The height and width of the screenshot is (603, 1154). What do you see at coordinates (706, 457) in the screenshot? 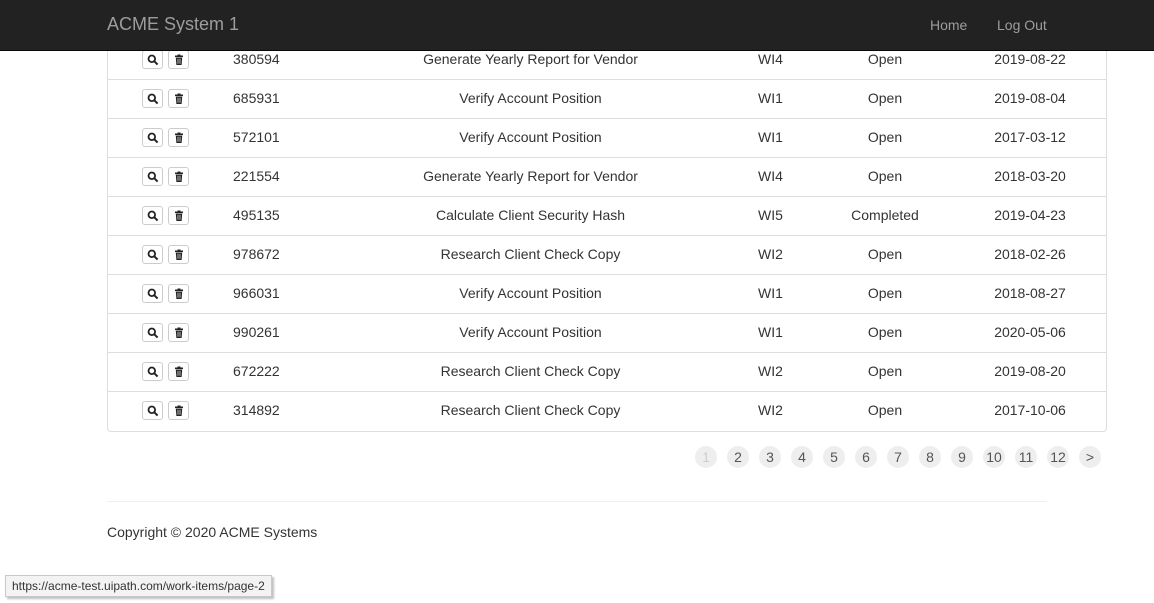
I see `pagination-page-1: 1` at bounding box center [706, 457].